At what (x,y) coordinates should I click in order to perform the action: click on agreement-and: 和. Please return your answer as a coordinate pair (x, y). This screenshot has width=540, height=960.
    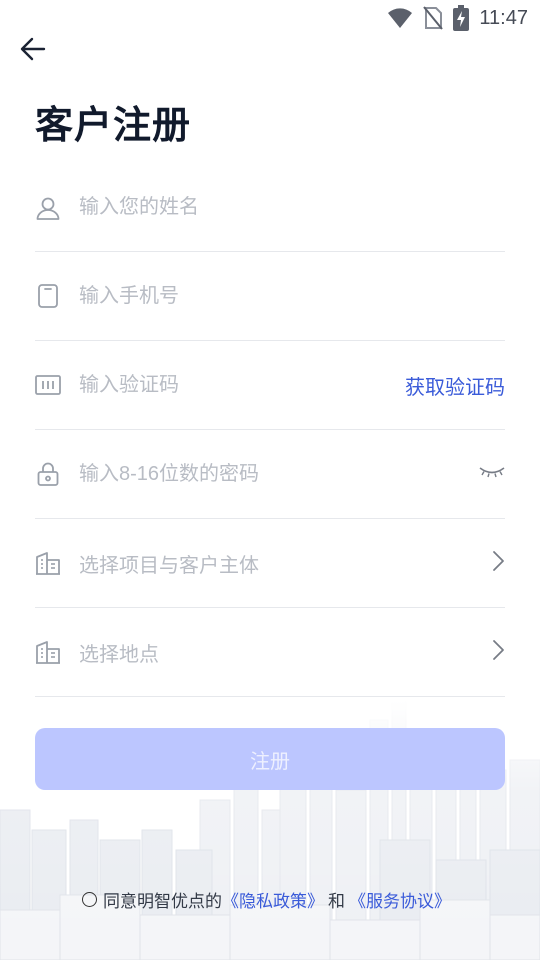
    Looking at the image, I should click on (336, 901).